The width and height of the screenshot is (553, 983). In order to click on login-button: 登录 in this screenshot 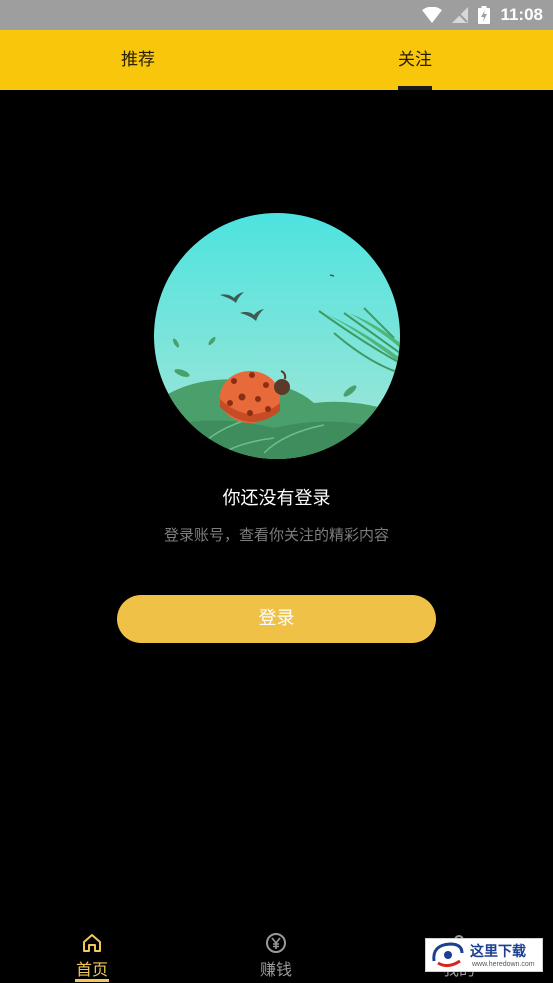, I will do `click(276, 619)`.